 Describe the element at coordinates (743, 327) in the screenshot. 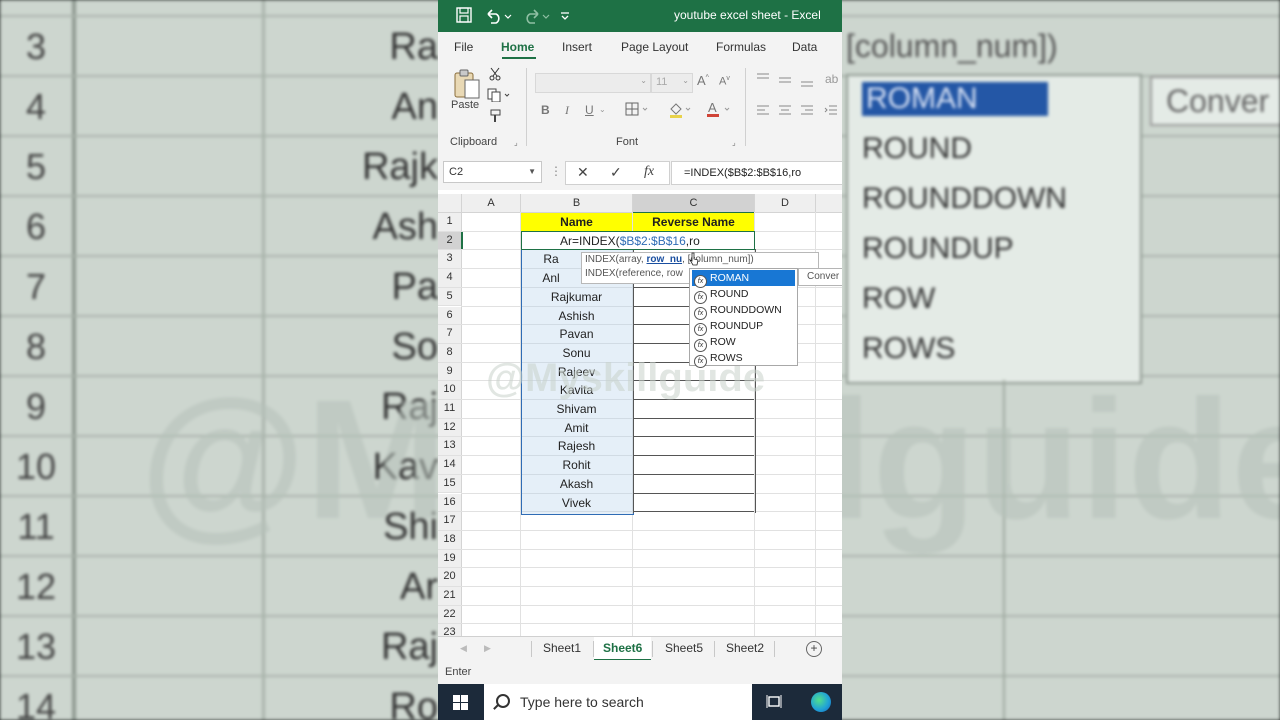

I see `autocomplete-item: fx ROUNDUP` at that location.